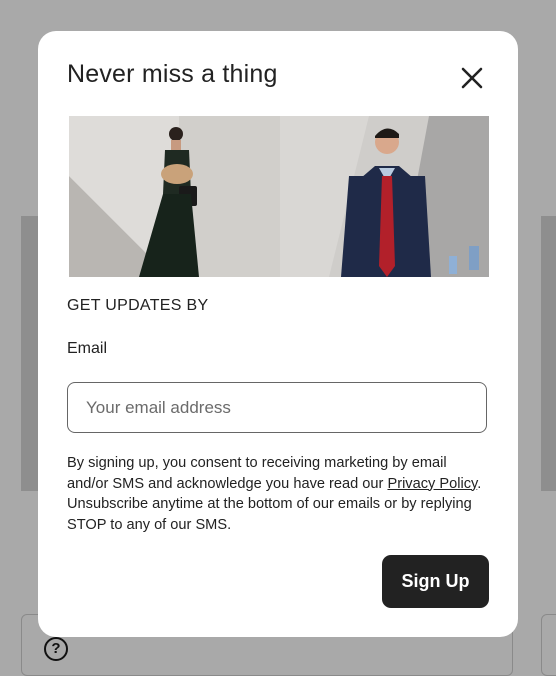 Image resolution: width=556 pixels, height=676 pixels. I want to click on background-product-card-right, so click(548, 353).